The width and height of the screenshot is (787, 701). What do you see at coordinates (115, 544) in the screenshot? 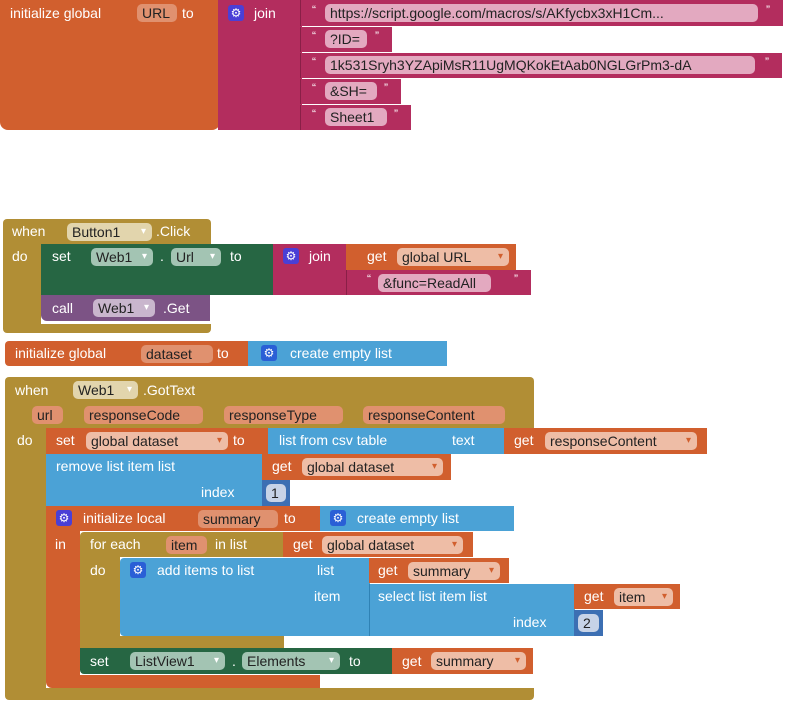
I see `foreach-label: for each` at bounding box center [115, 544].